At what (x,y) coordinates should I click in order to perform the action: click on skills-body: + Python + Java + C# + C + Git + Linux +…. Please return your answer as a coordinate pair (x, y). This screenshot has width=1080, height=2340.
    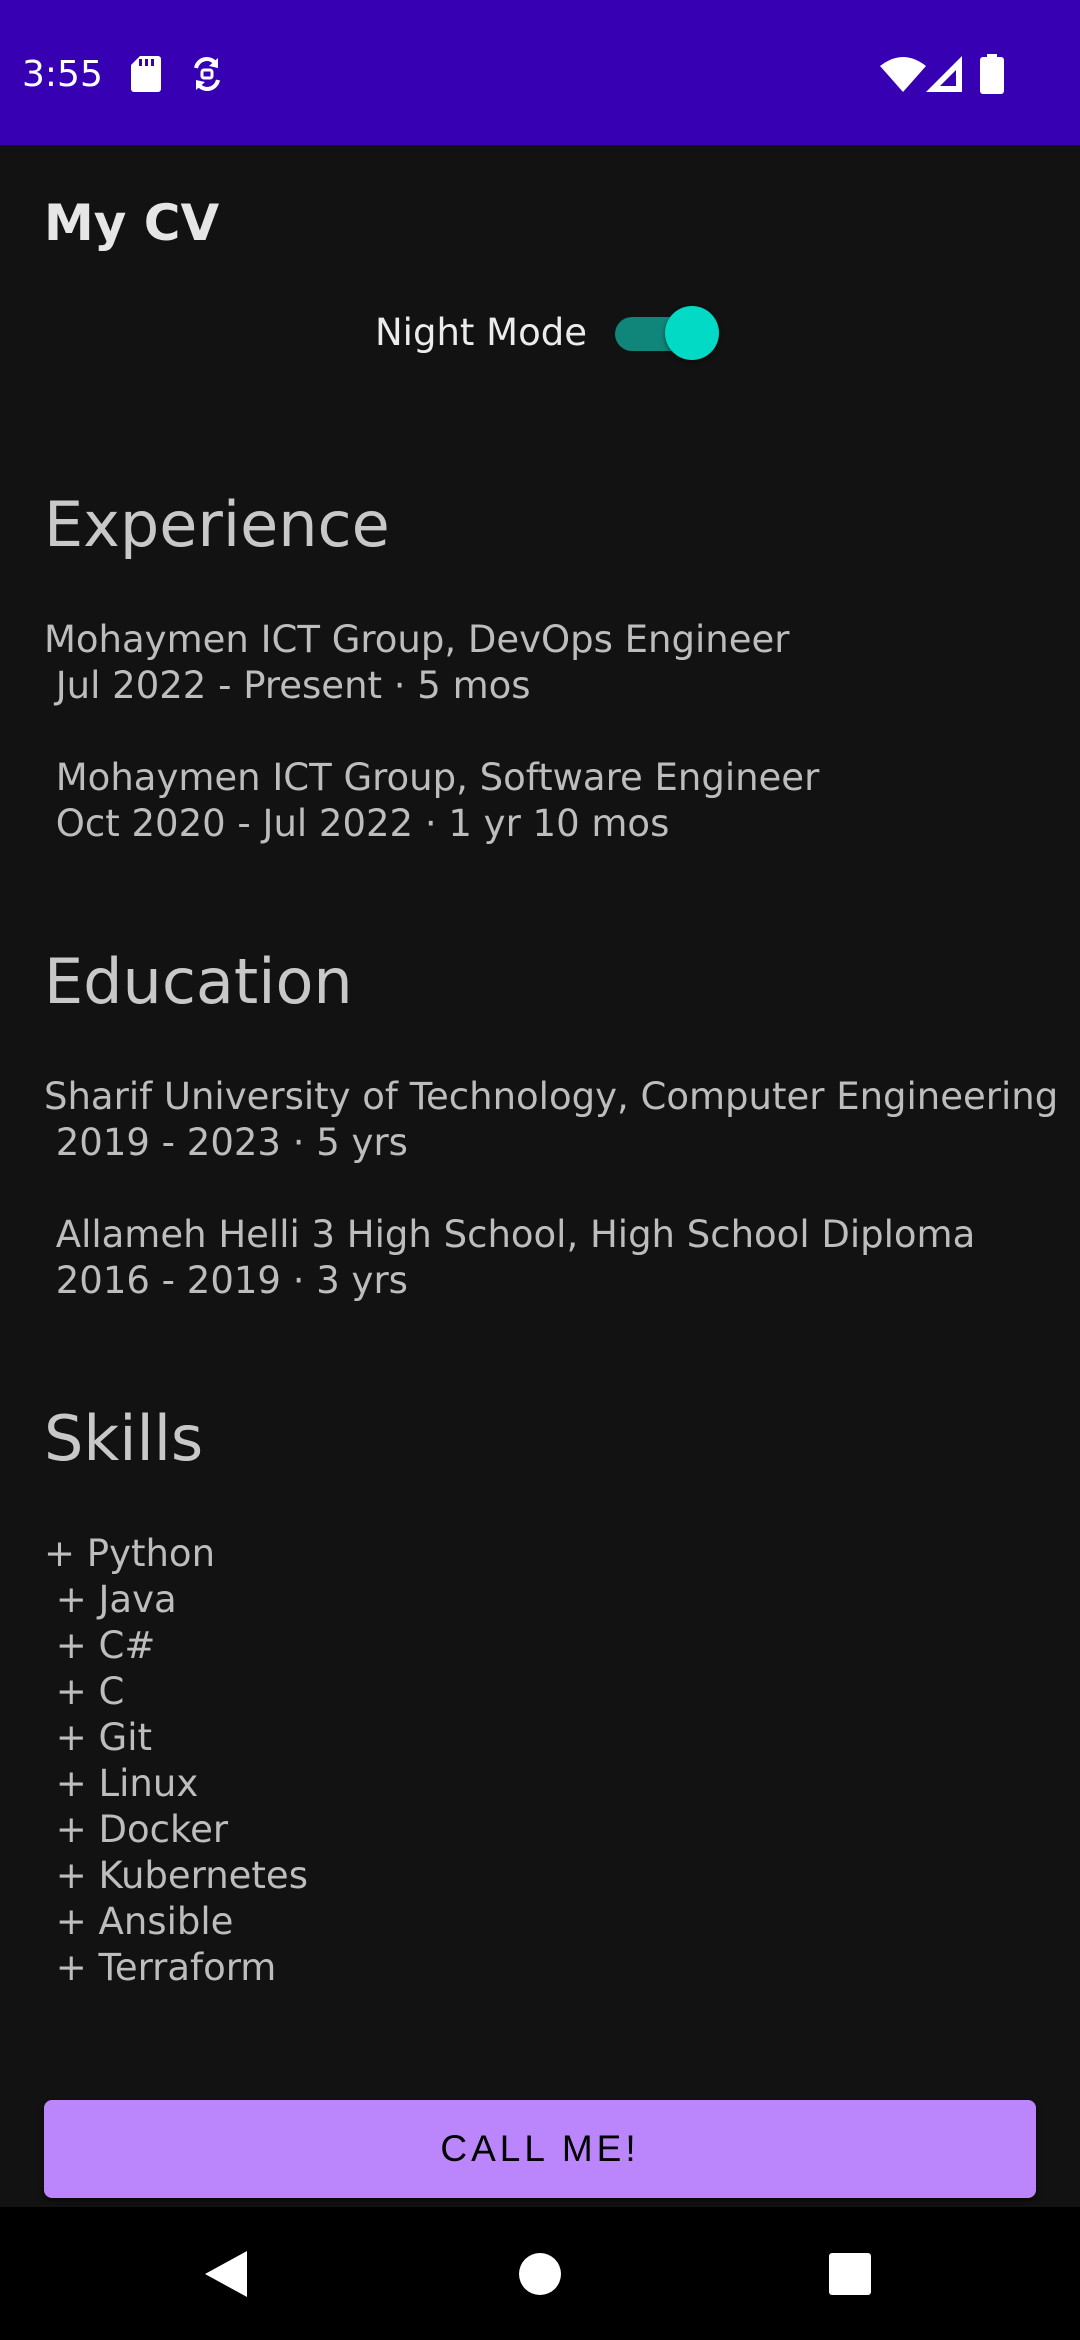
    Looking at the image, I should click on (176, 1760).